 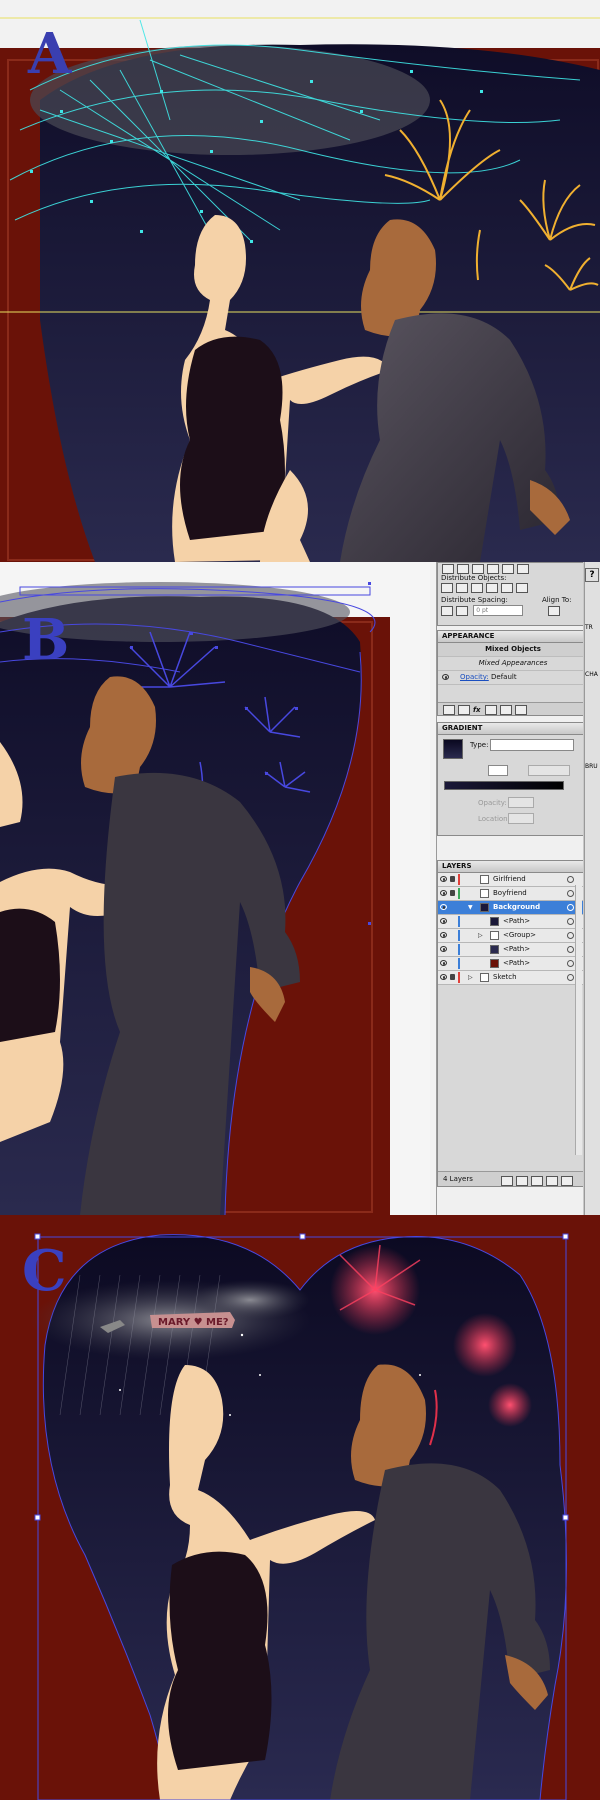 I want to click on gradient-location-input, so click(x=521, y=818).